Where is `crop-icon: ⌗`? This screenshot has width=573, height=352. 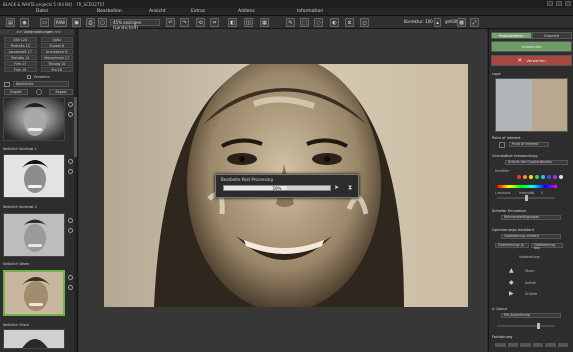
crop-icon: ⌗ is located at coordinates (214, 22).